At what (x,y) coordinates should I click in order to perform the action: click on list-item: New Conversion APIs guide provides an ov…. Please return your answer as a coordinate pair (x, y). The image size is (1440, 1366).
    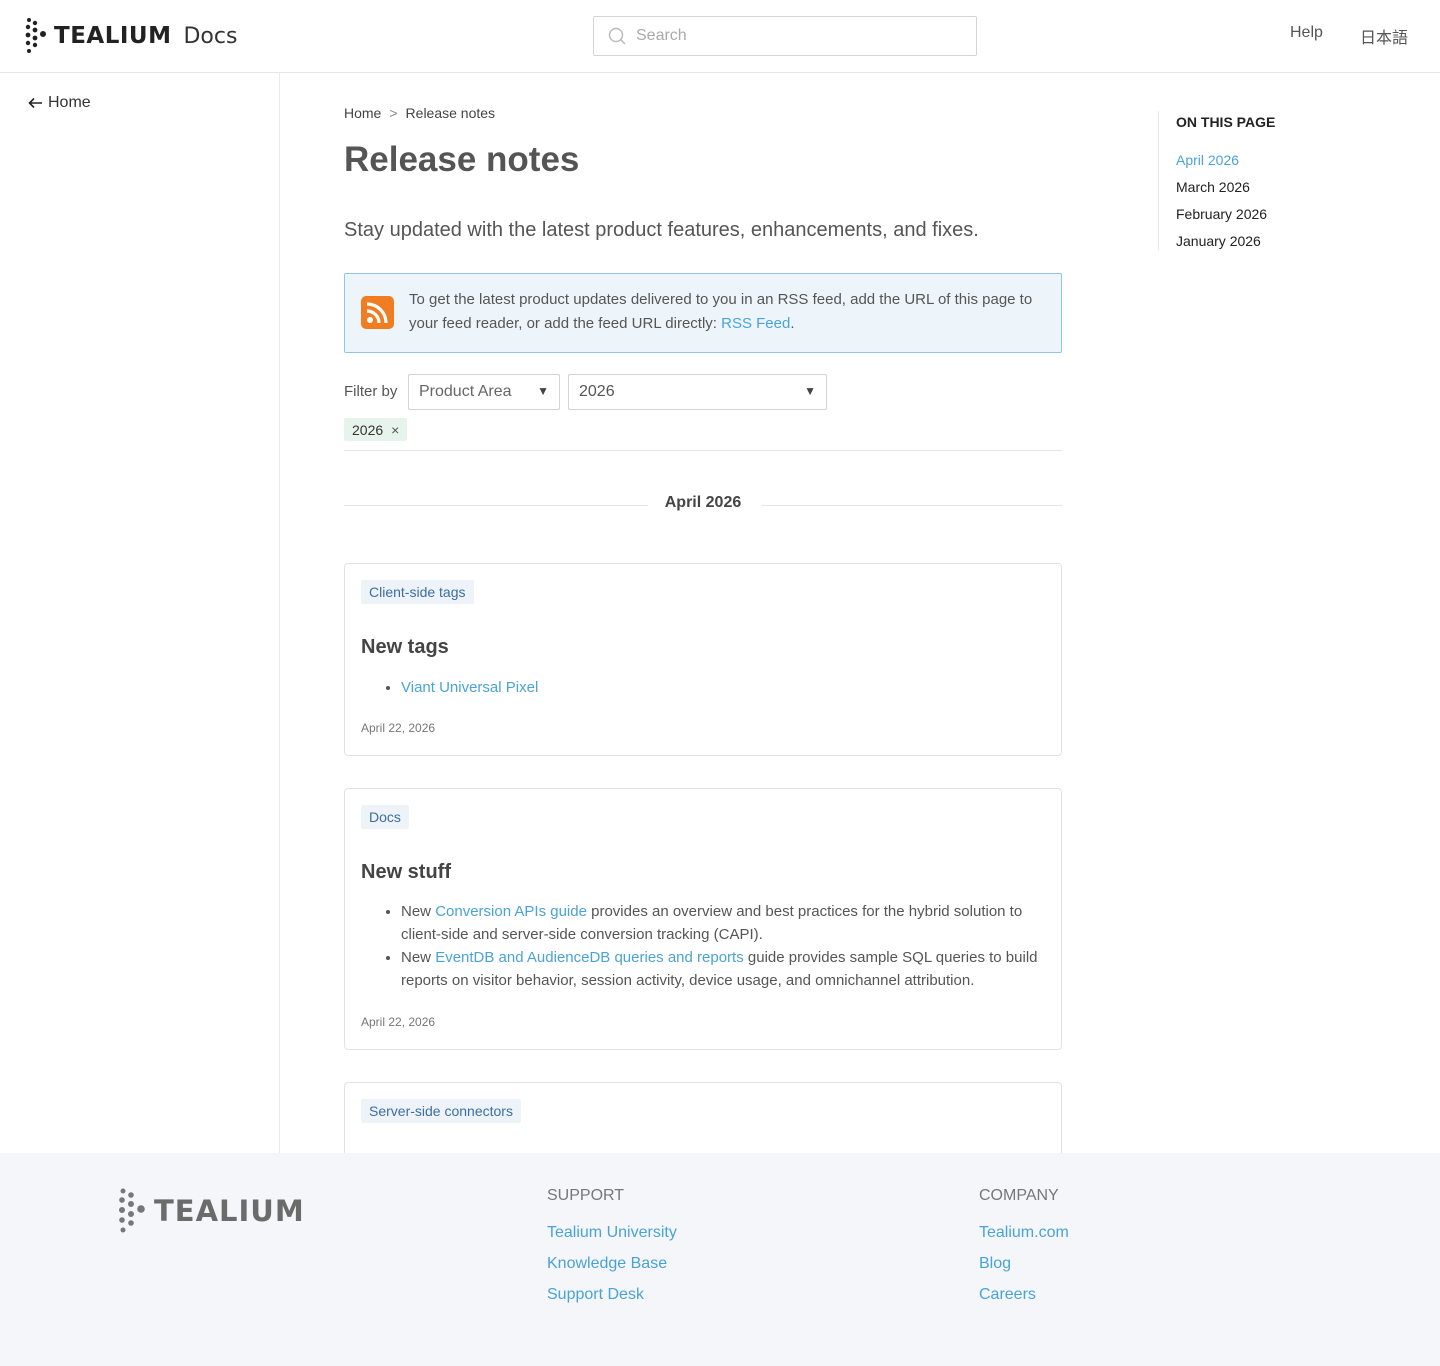
    Looking at the image, I should click on (721, 923).